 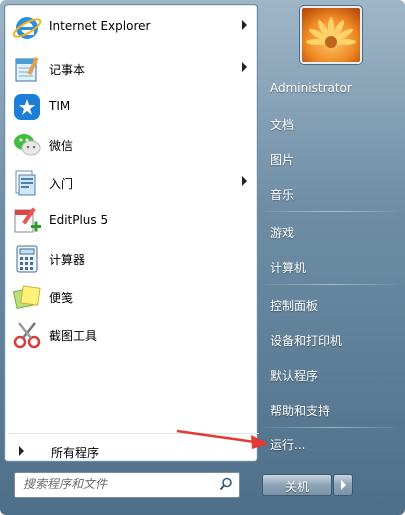 I want to click on tim-icon, so click(x=27, y=107).